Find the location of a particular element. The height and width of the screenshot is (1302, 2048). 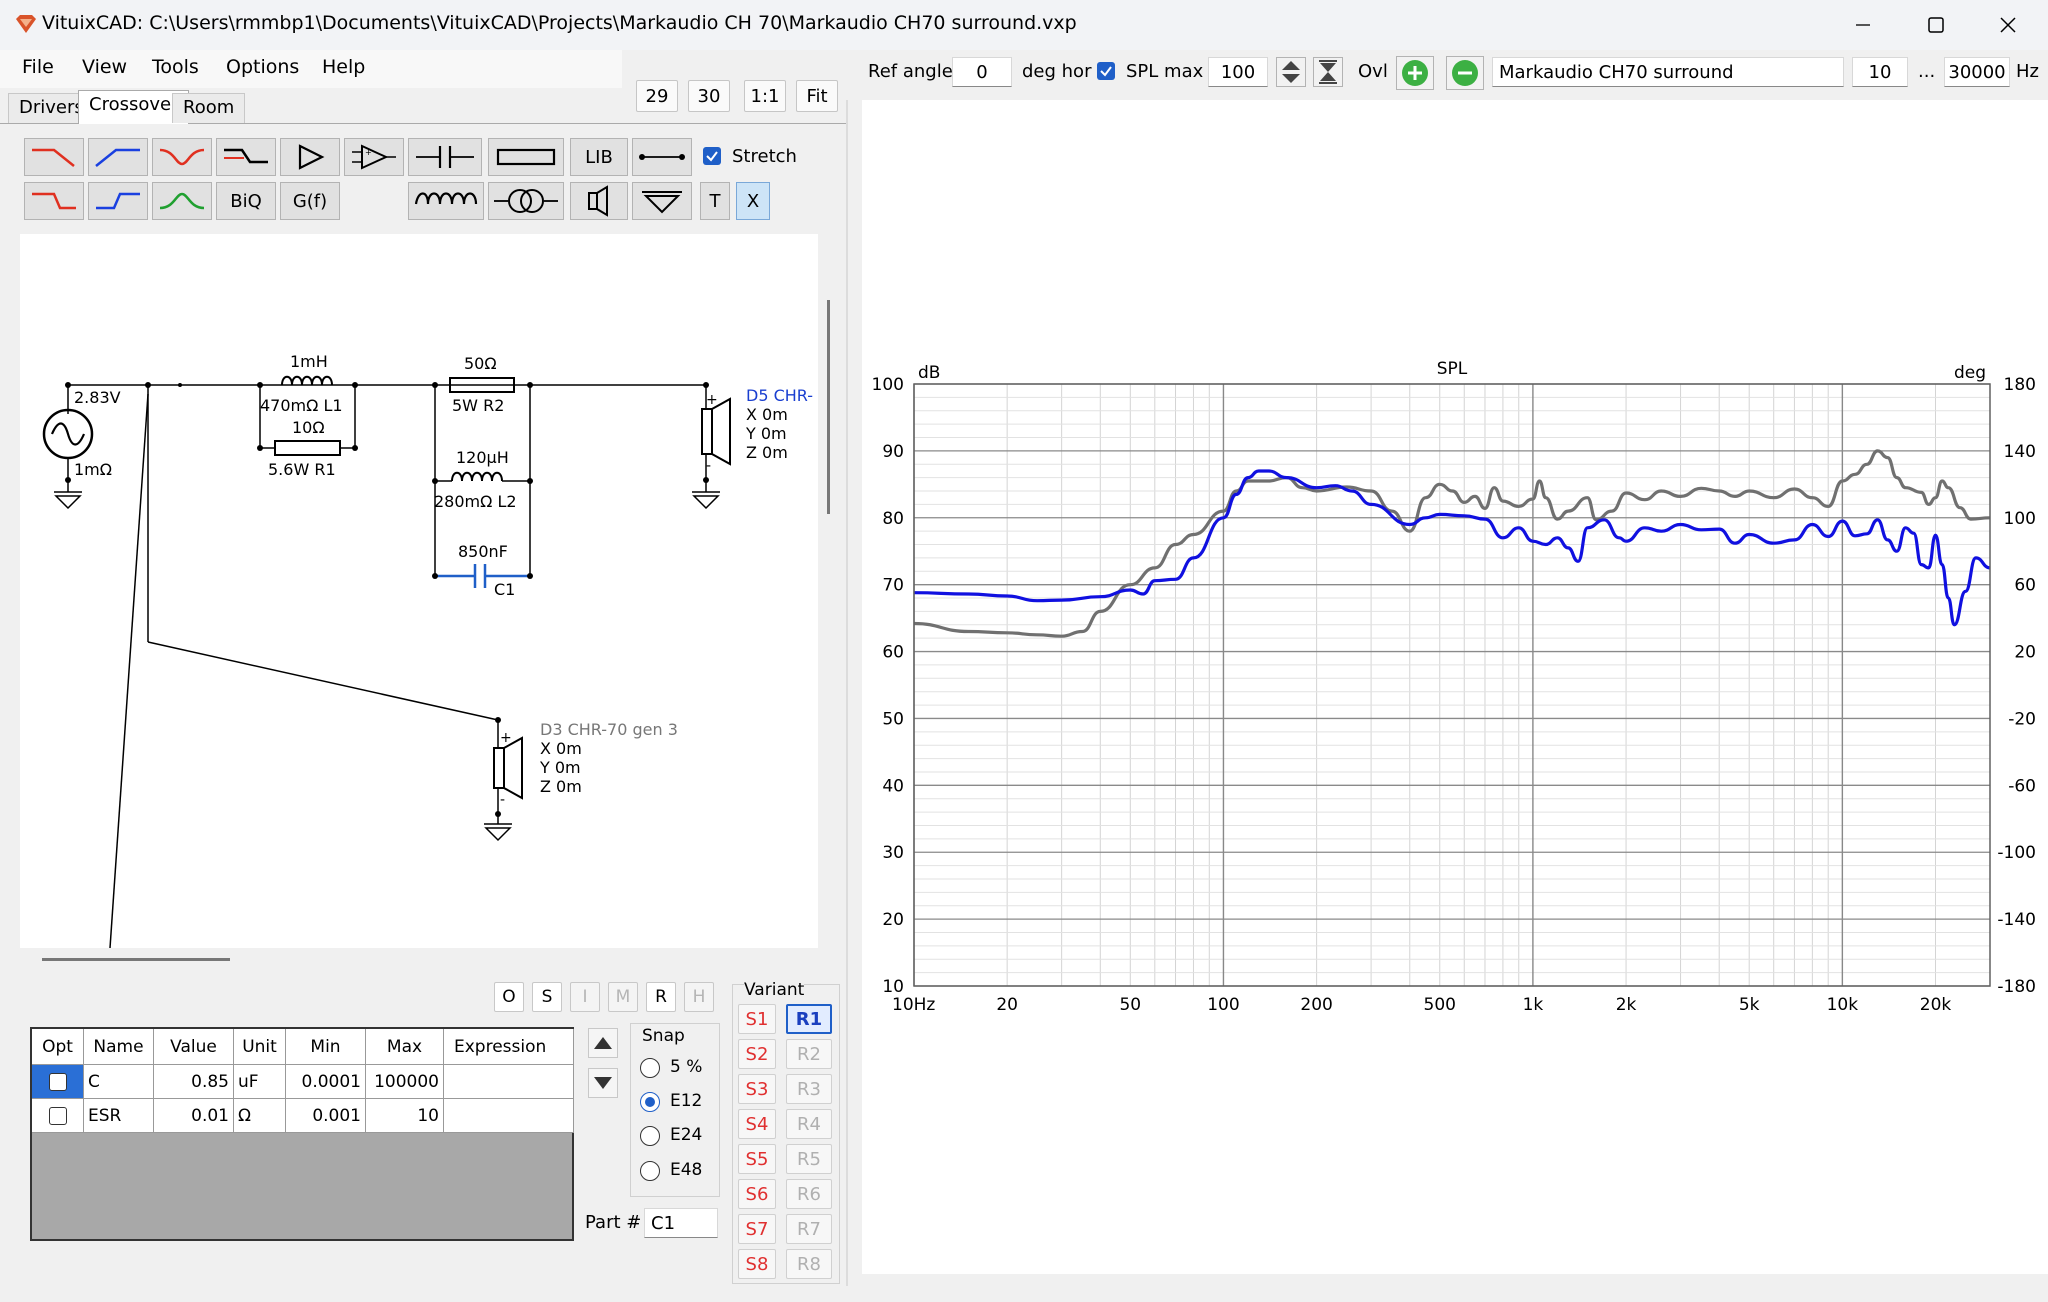

row1-opt-cell is located at coordinates (58, 1082).